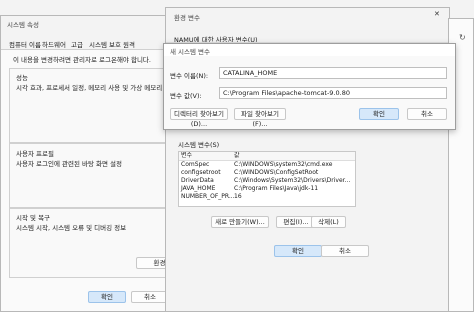 The height and width of the screenshot is (312, 474). I want to click on tab-remote: 원격, so click(129, 44).